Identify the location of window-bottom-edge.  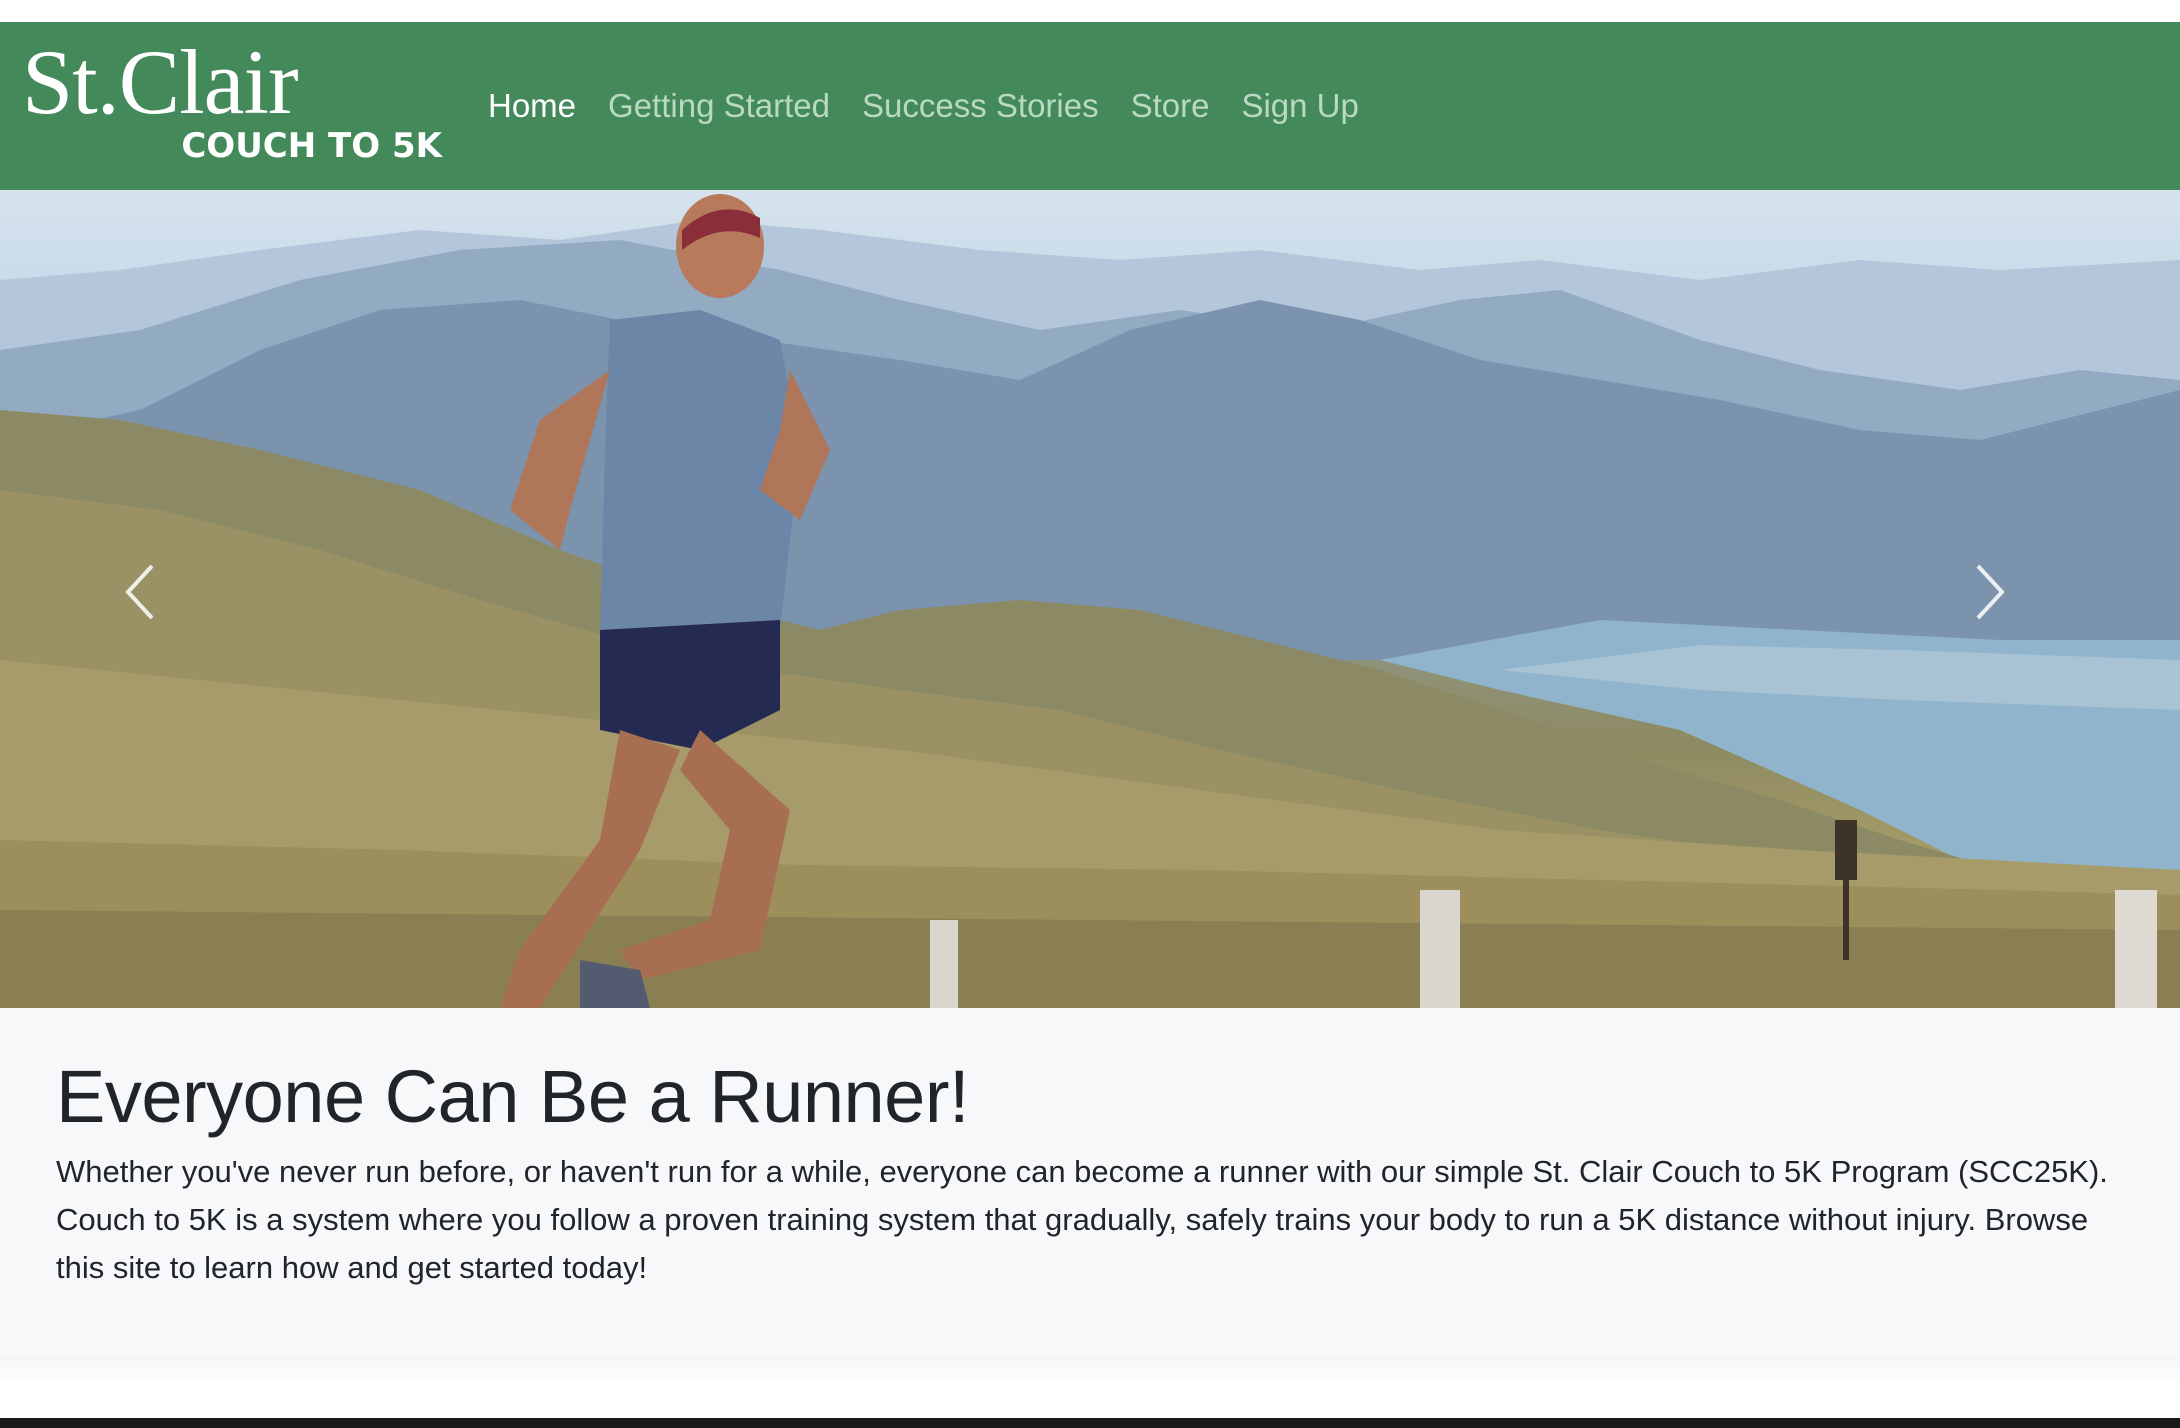
(1090, 1423).